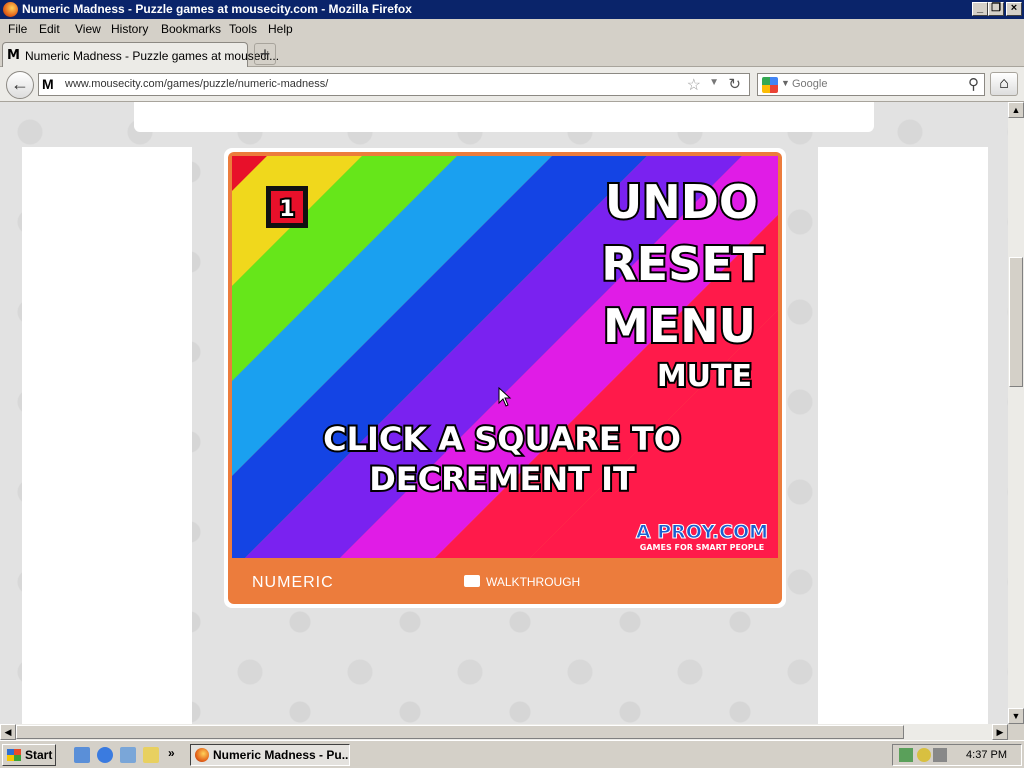 Image resolution: width=1024 pixels, height=768 pixels. I want to click on internet-explorer-icon, so click(105, 755).